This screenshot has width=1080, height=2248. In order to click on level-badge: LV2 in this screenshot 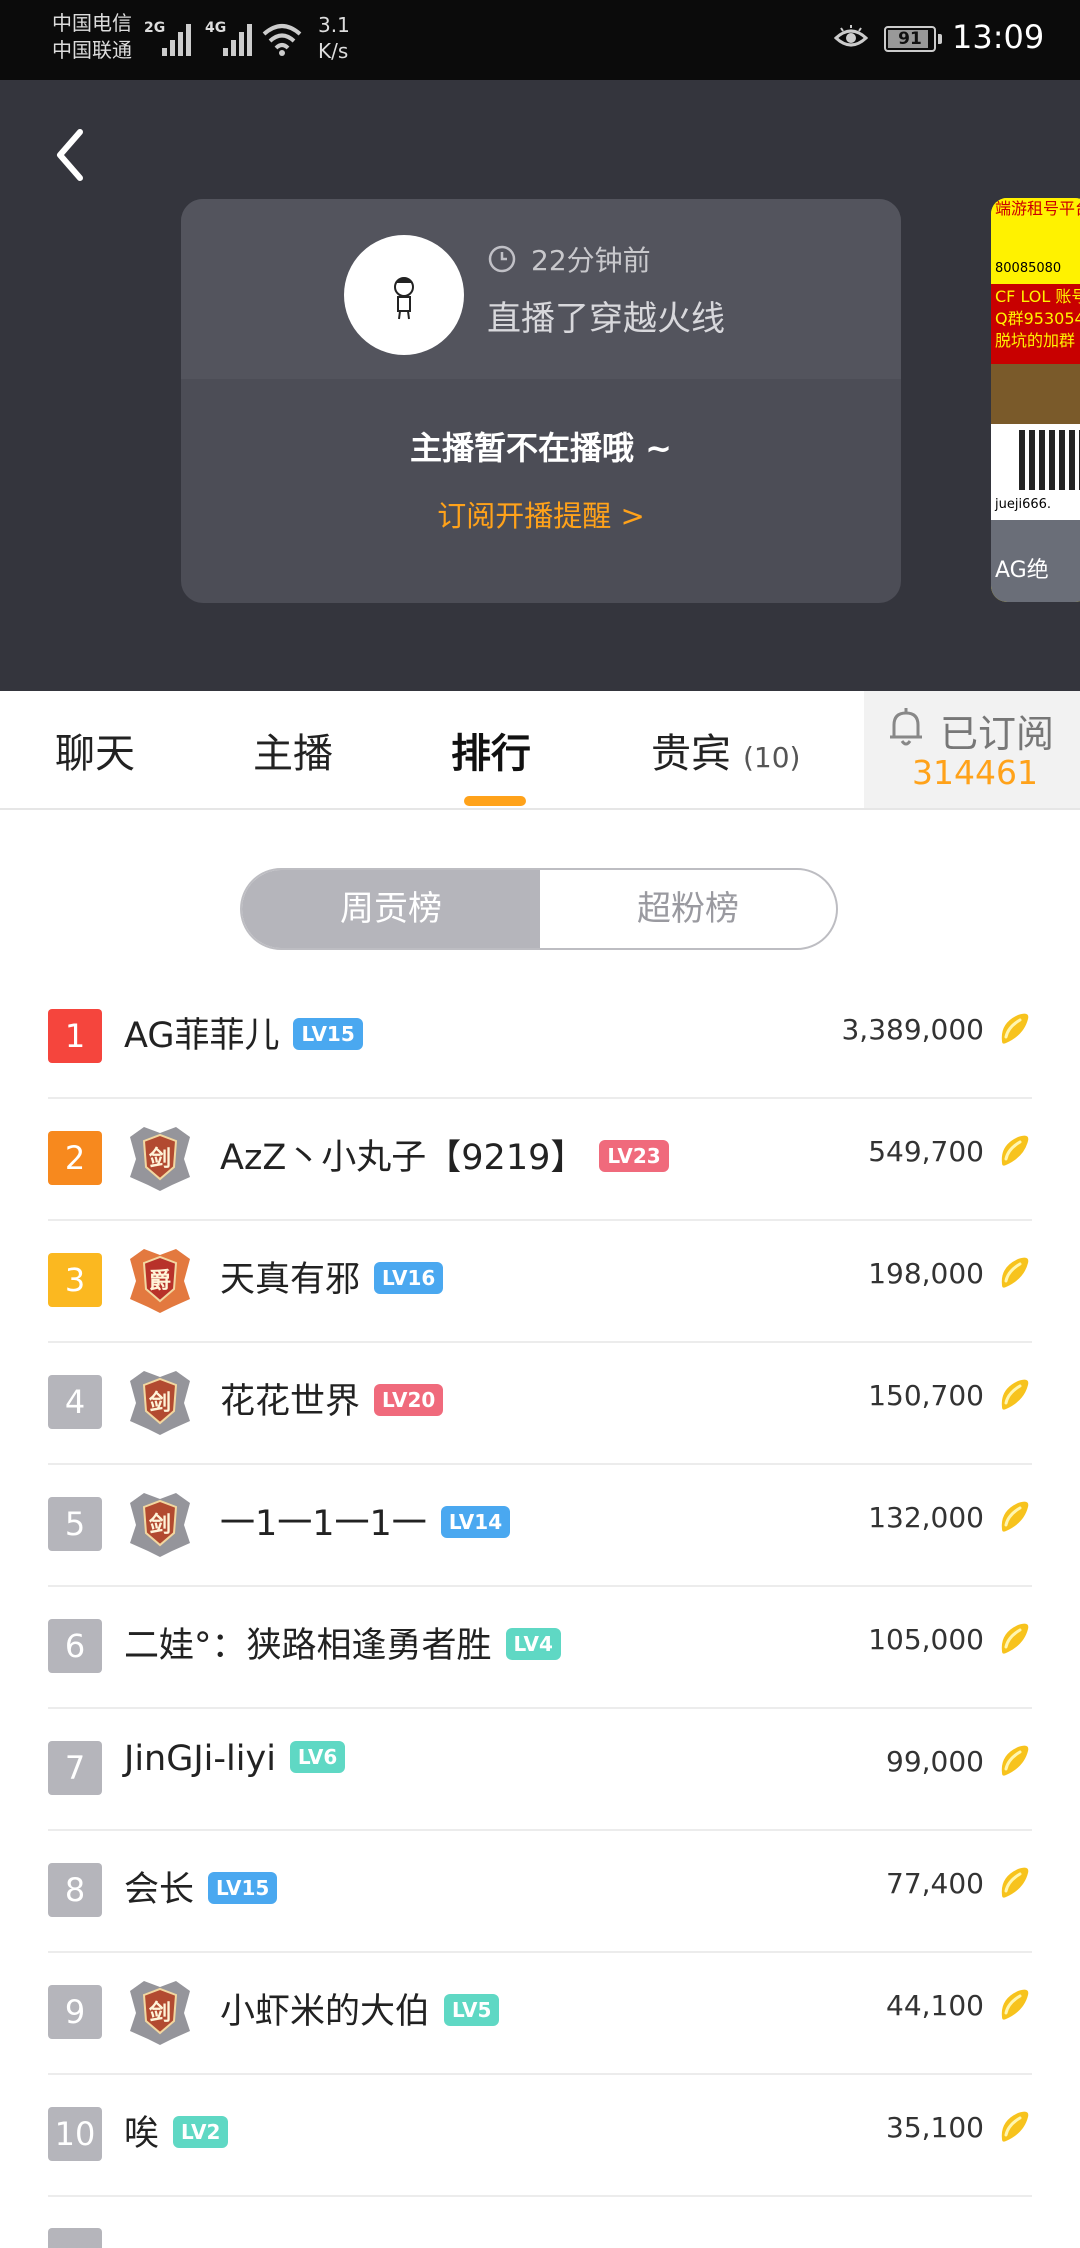, I will do `click(201, 2132)`.